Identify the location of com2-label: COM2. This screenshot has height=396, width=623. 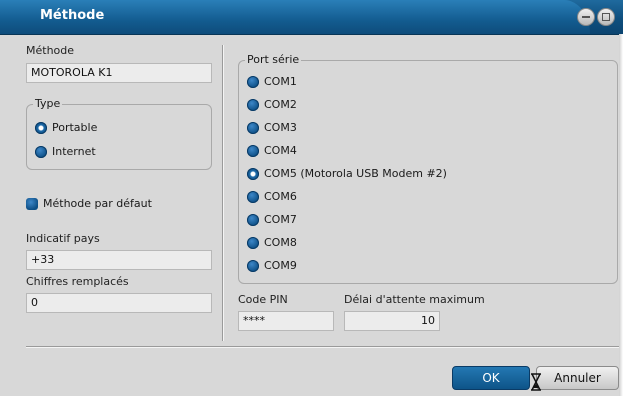
(280, 104).